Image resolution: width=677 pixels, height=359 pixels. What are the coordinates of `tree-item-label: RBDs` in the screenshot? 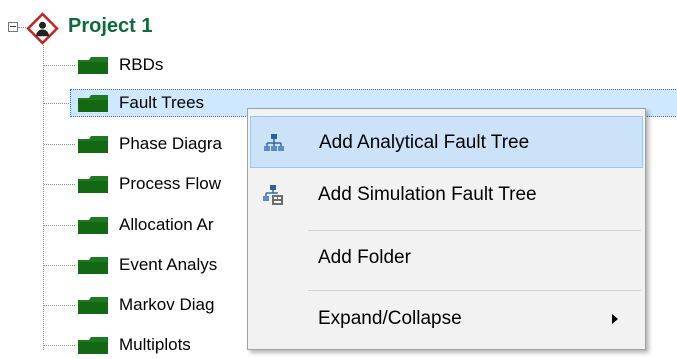 It's located at (141, 64).